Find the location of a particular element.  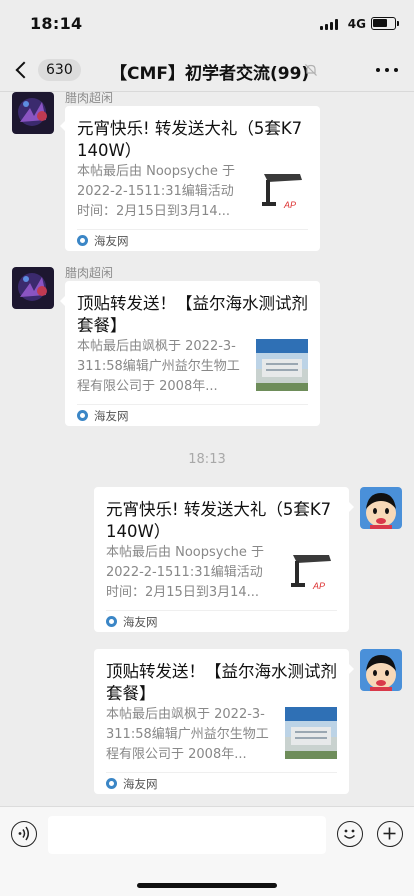

bell-muted-icon is located at coordinates (311, 70).